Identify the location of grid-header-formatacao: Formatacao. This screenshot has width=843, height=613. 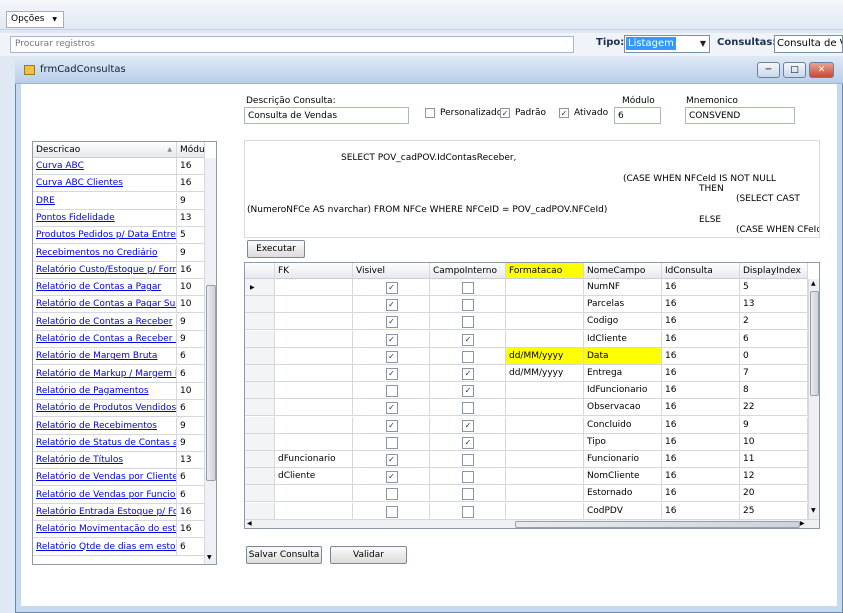
(545, 271).